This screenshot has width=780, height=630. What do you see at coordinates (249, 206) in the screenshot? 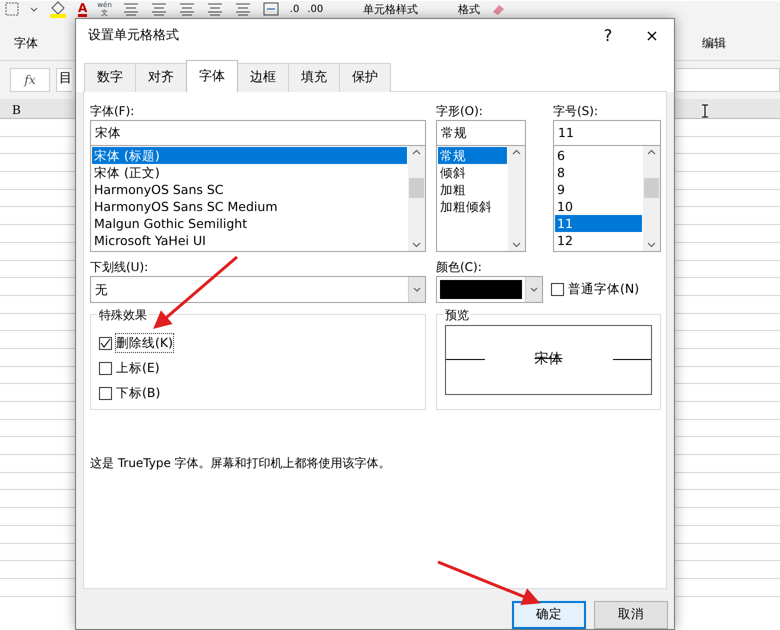
I see `list-item: HarmonyOS Sans SC Medium` at bounding box center [249, 206].